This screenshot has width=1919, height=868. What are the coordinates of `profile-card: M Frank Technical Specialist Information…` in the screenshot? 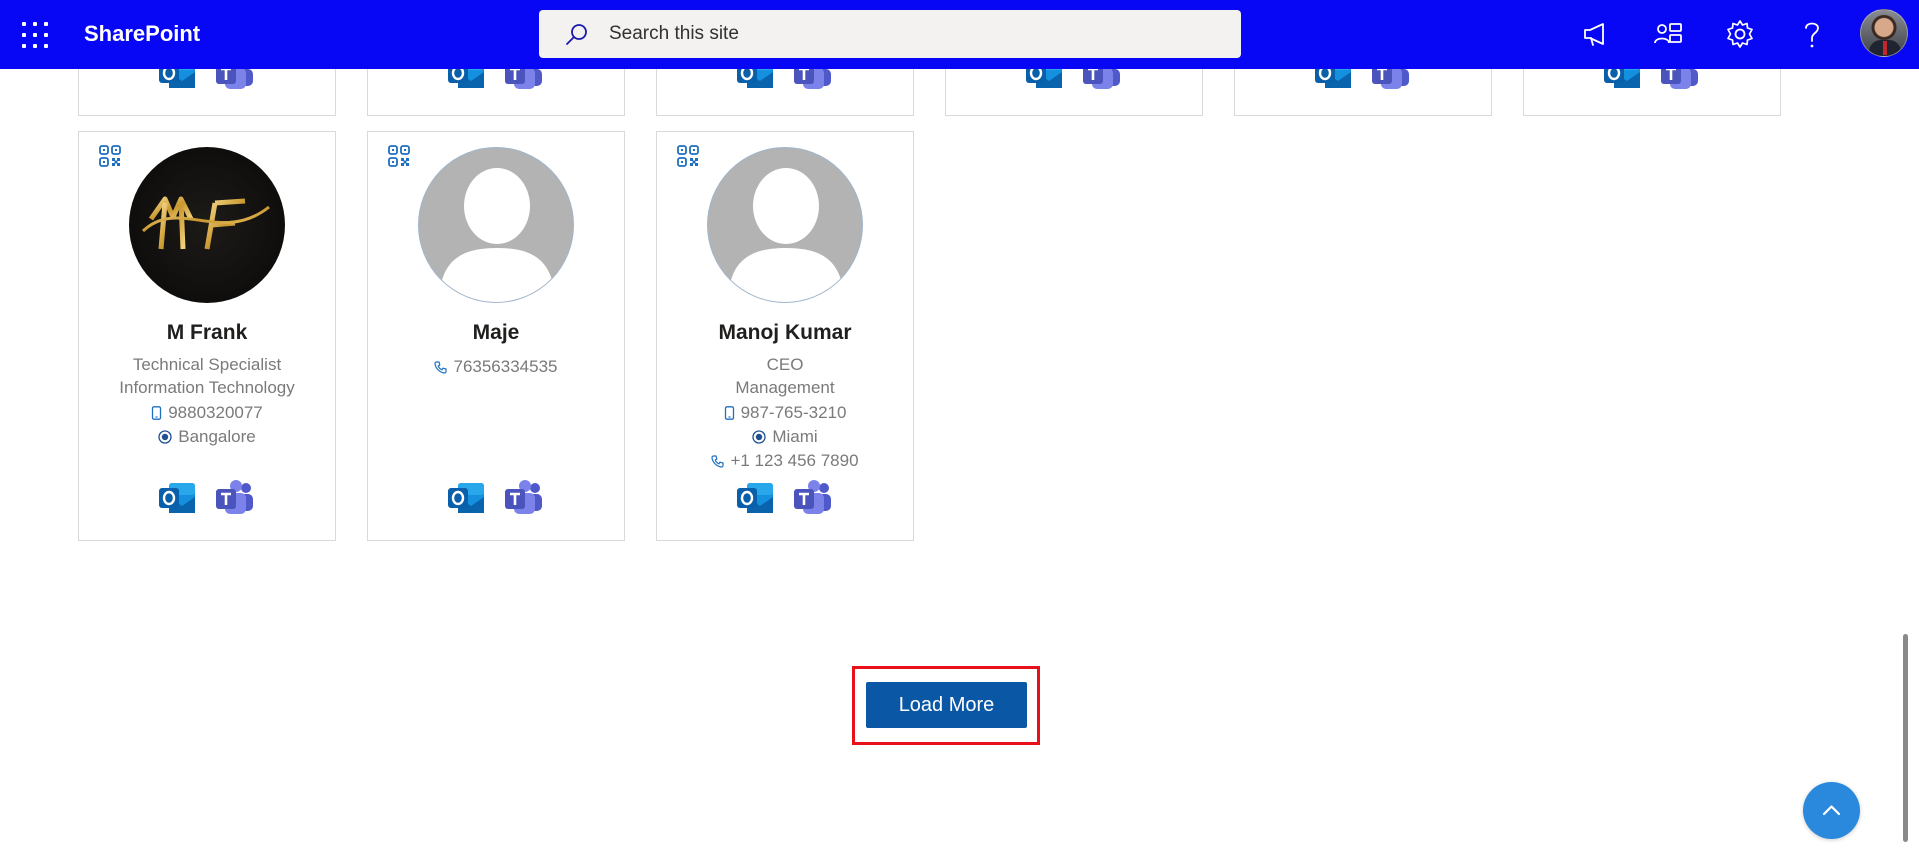 It's located at (207, 336).